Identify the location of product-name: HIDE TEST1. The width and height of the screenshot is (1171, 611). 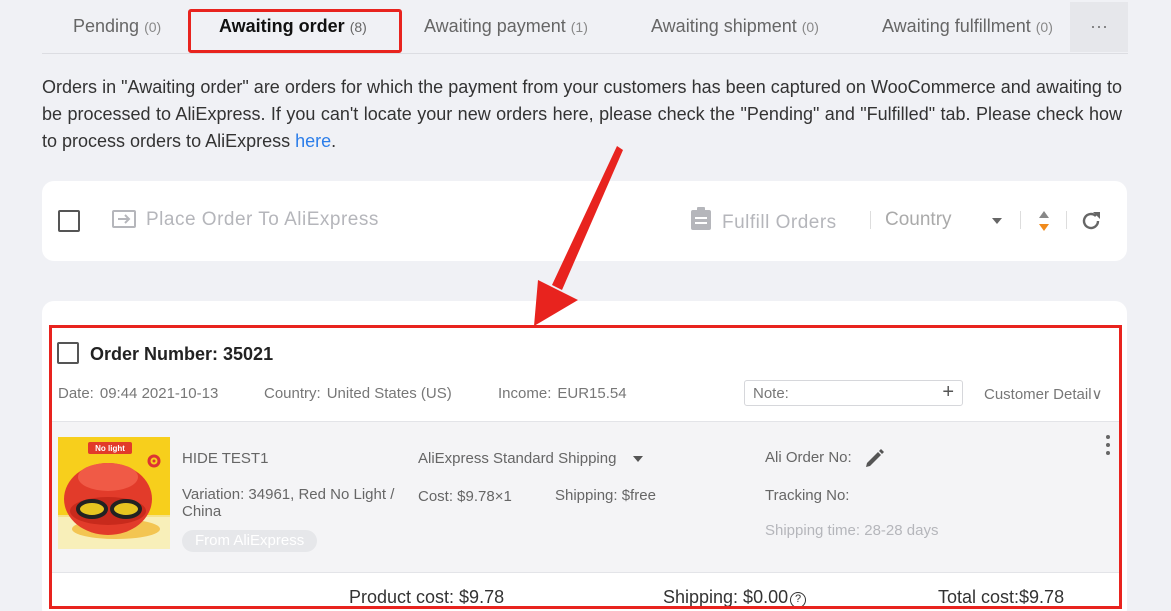
(225, 458).